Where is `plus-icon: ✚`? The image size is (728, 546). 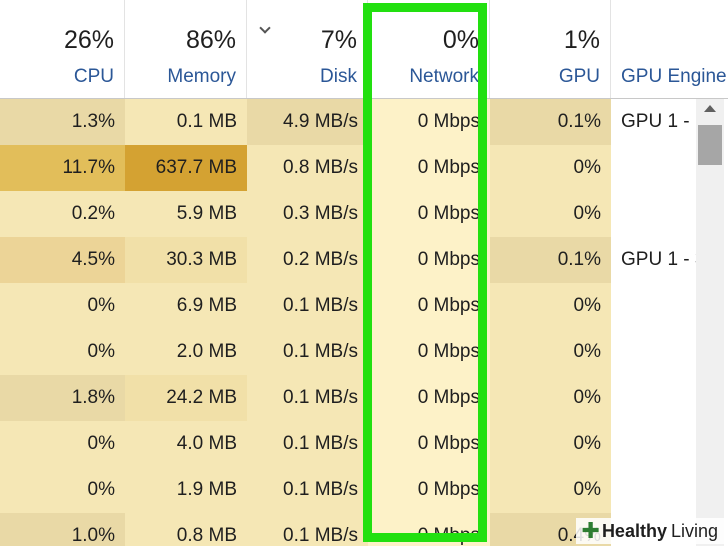
plus-icon: ✚ is located at coordinates (590, 530).